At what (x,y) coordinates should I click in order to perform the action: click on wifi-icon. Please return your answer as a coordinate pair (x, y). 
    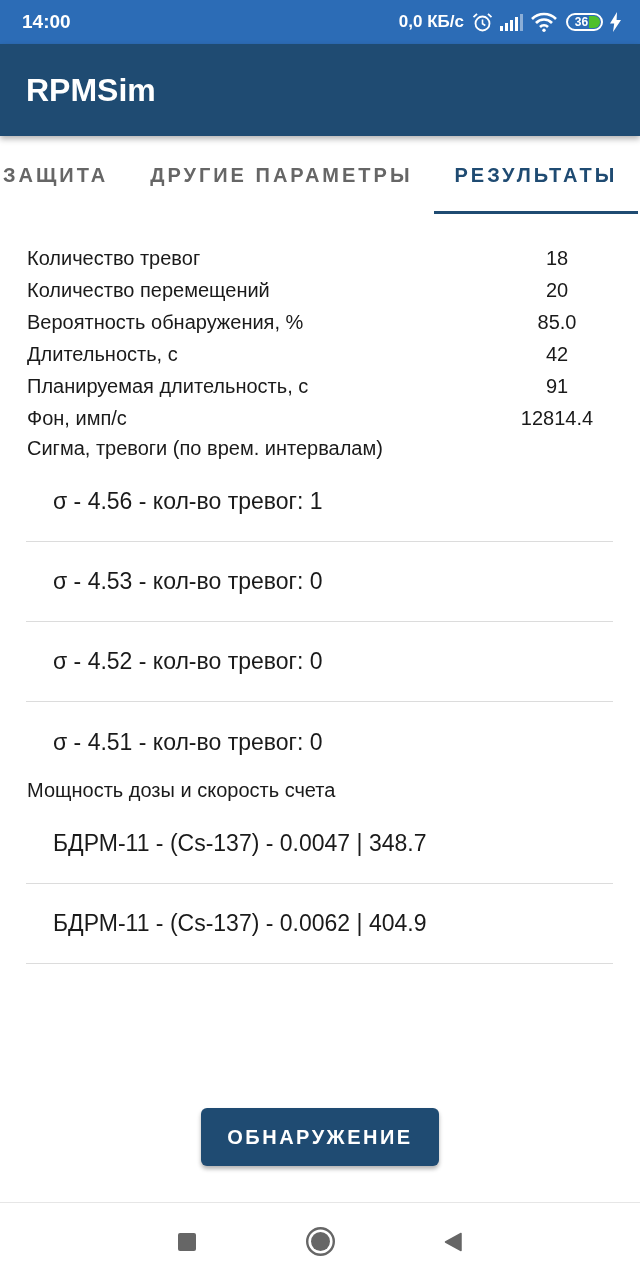
    Looking at the image, I should click on (544, 22).